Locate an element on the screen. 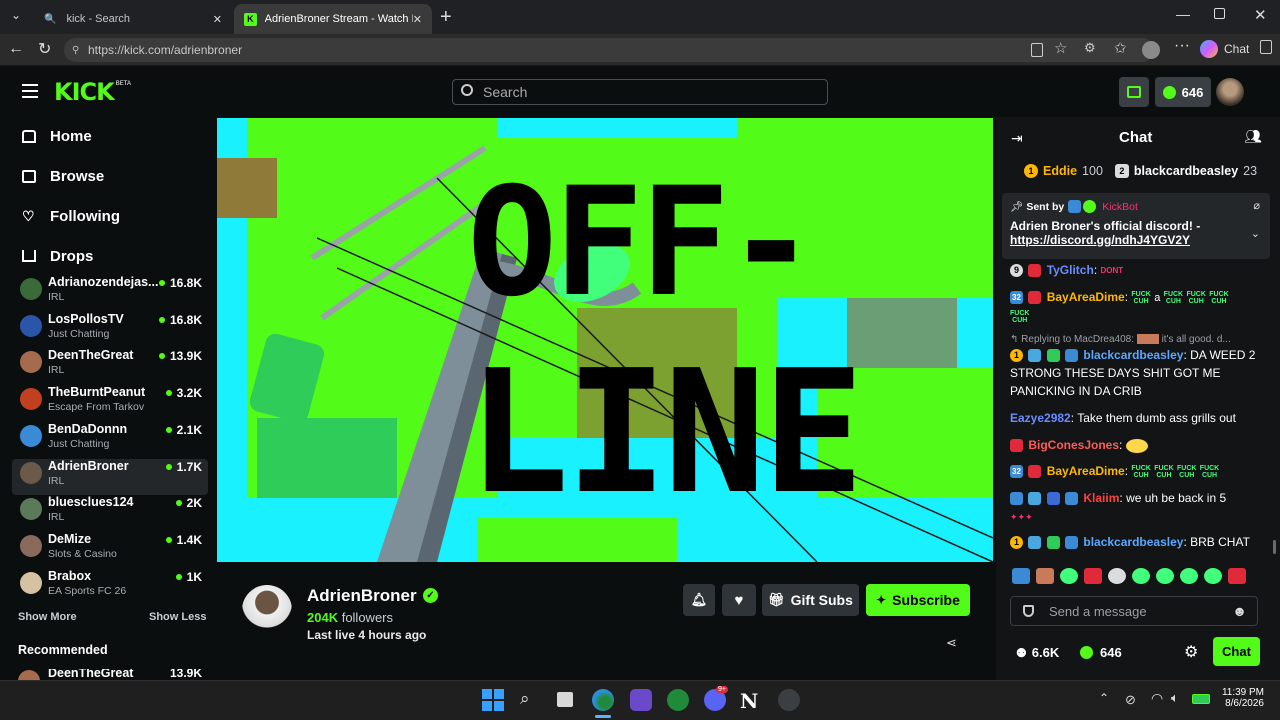  extensions-icon: ⚙ is located at coordinates (1090, 48).